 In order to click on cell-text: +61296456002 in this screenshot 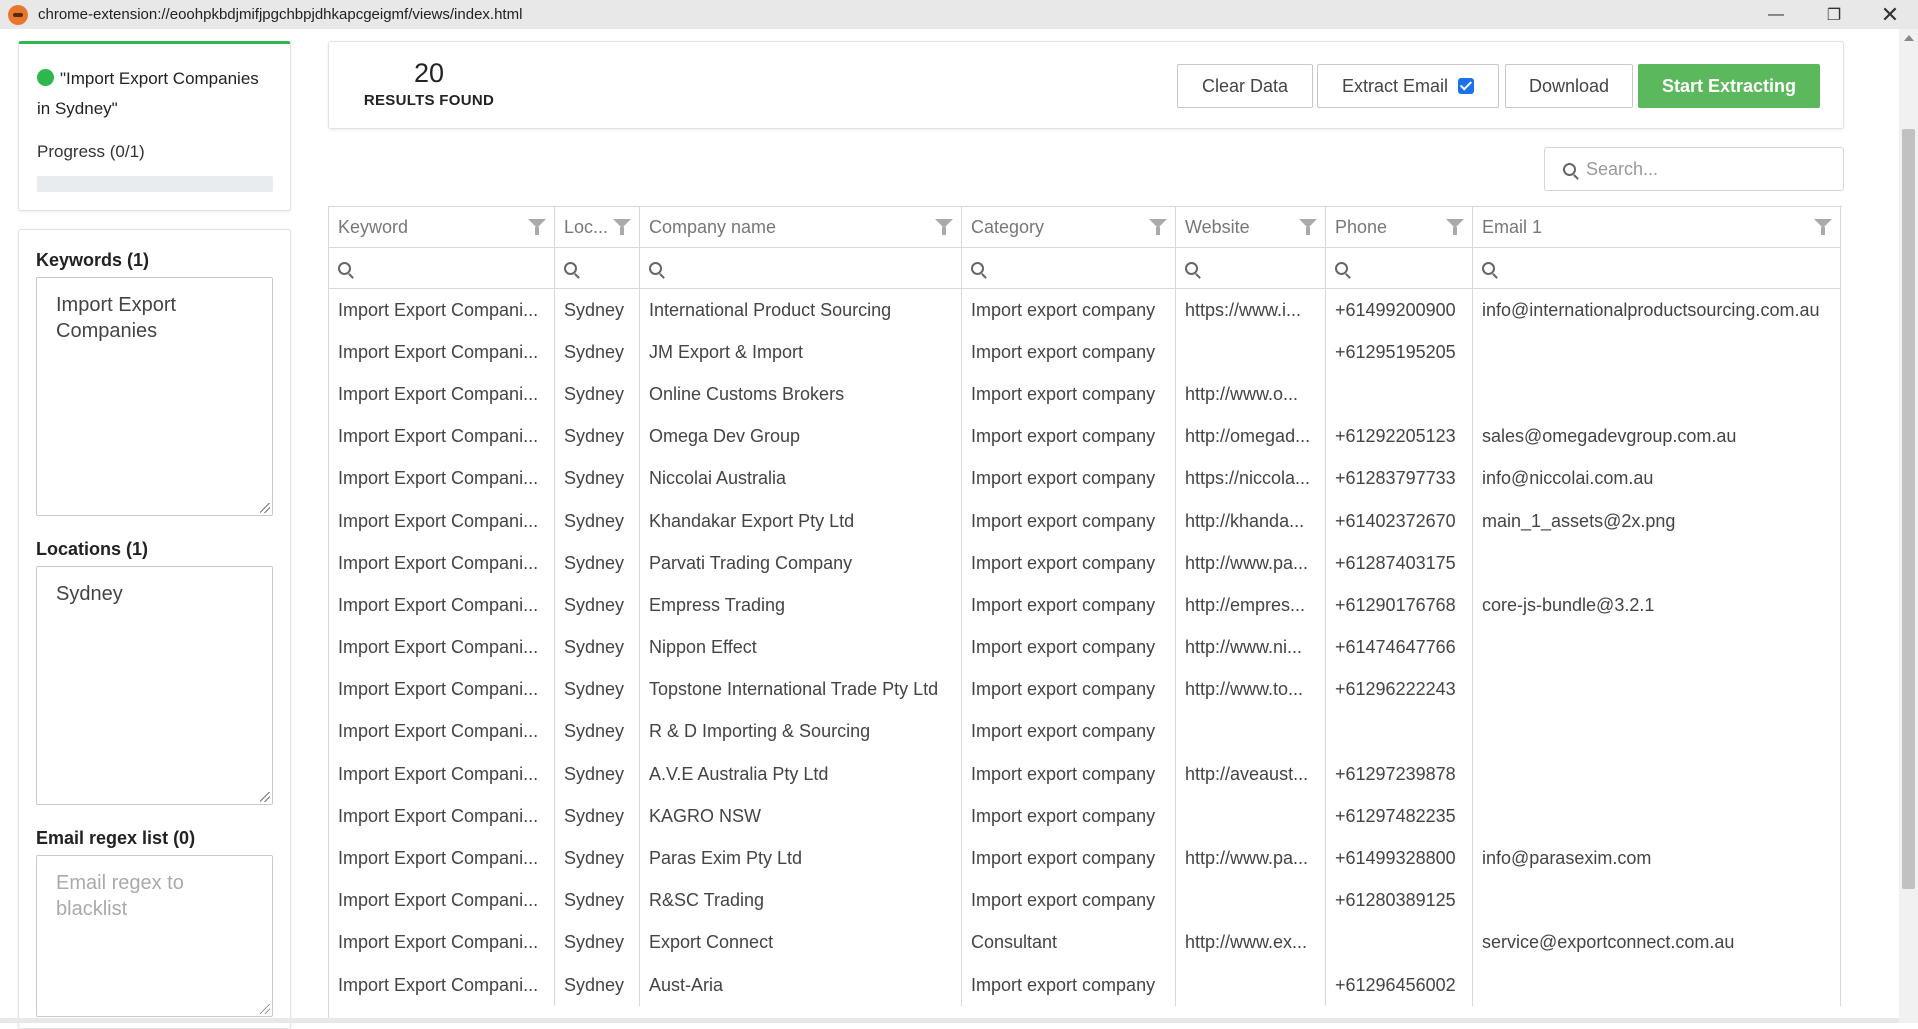, I will do `click(1395, 985)`.